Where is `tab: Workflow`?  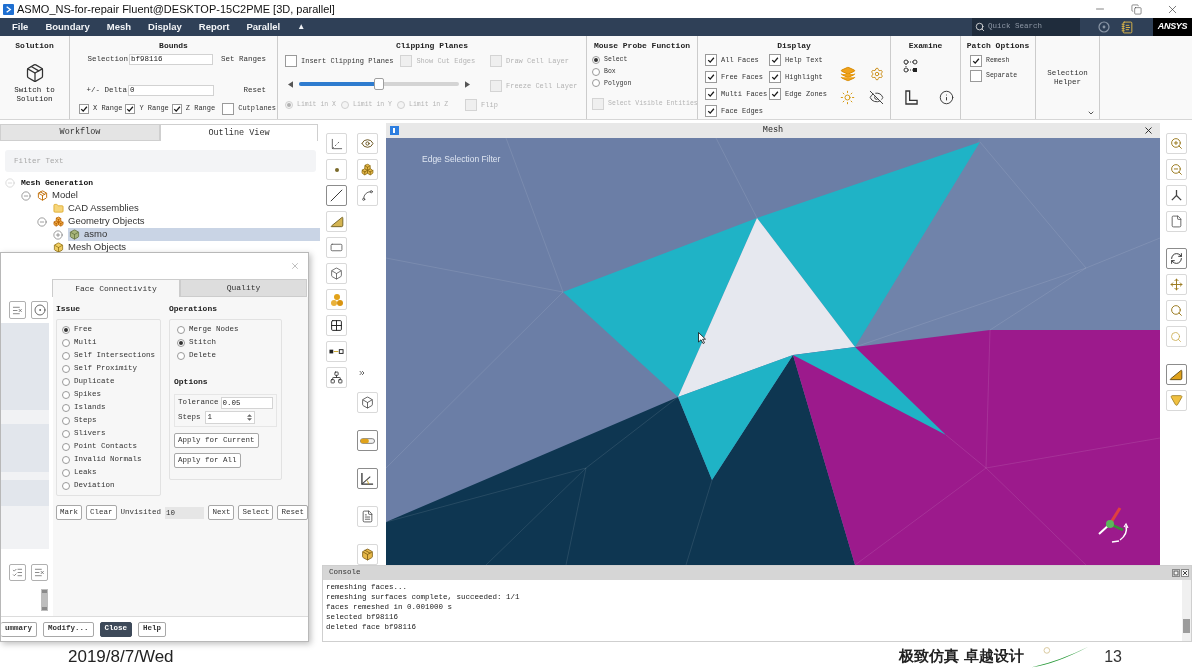 tab: Workflow is located at coordinates (80, 132).